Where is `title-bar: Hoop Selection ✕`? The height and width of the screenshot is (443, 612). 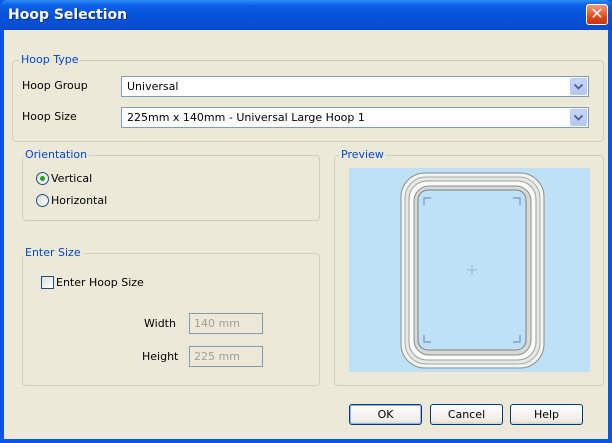
title-bar: Hoop Selection ✕ is located at coordinates (306, 15).